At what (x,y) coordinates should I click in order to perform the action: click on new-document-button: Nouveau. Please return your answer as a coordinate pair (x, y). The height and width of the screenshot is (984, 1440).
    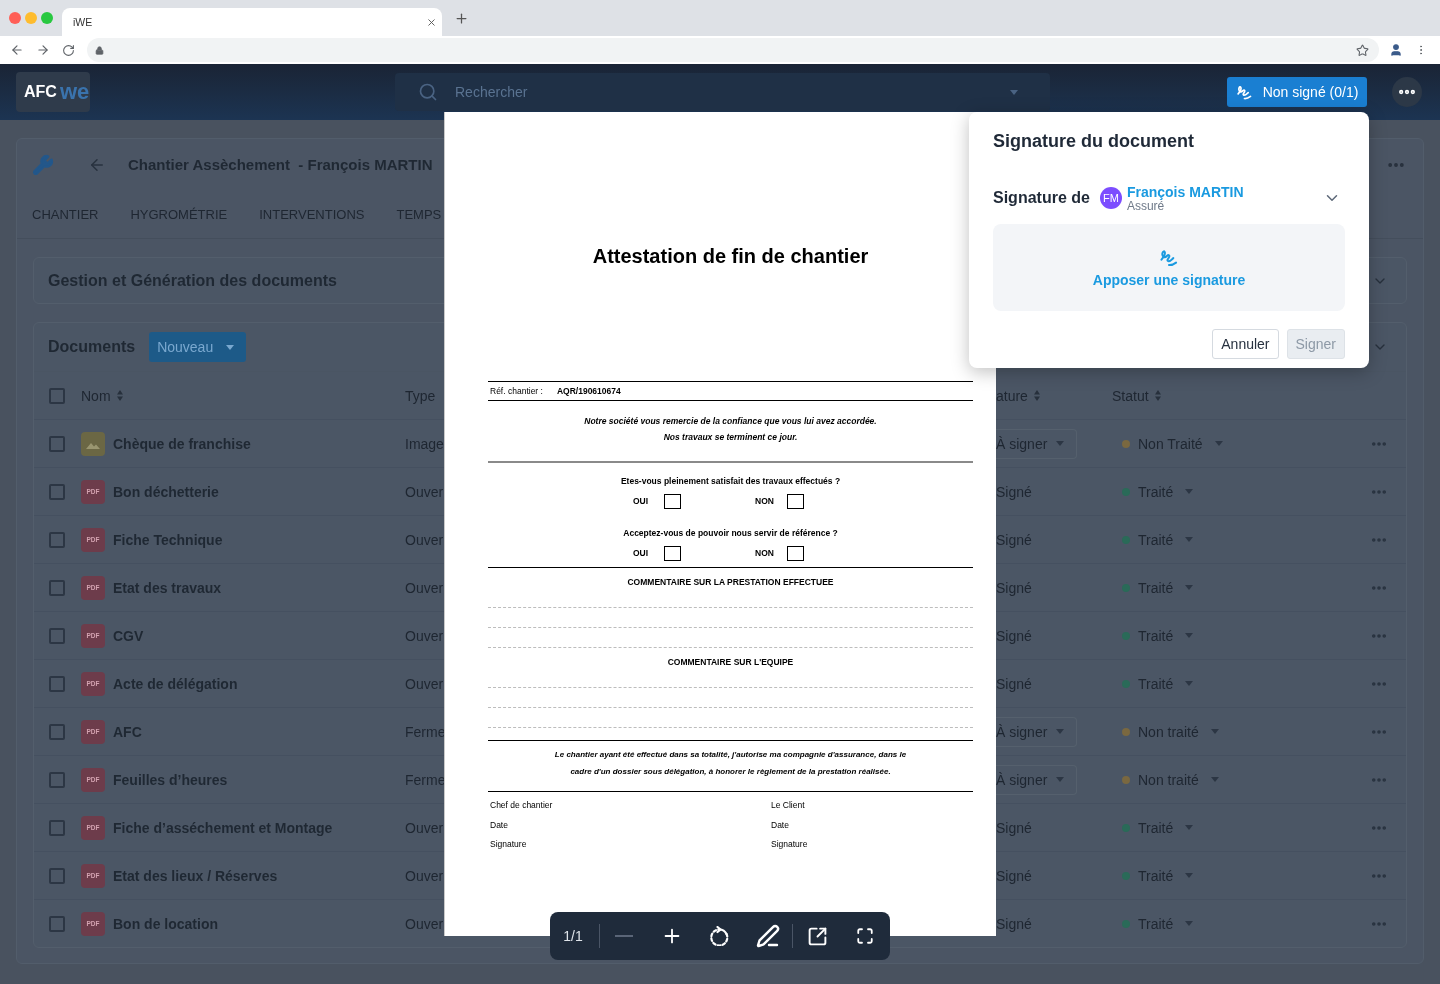
    Looking at the image, I should click on (198, 347).